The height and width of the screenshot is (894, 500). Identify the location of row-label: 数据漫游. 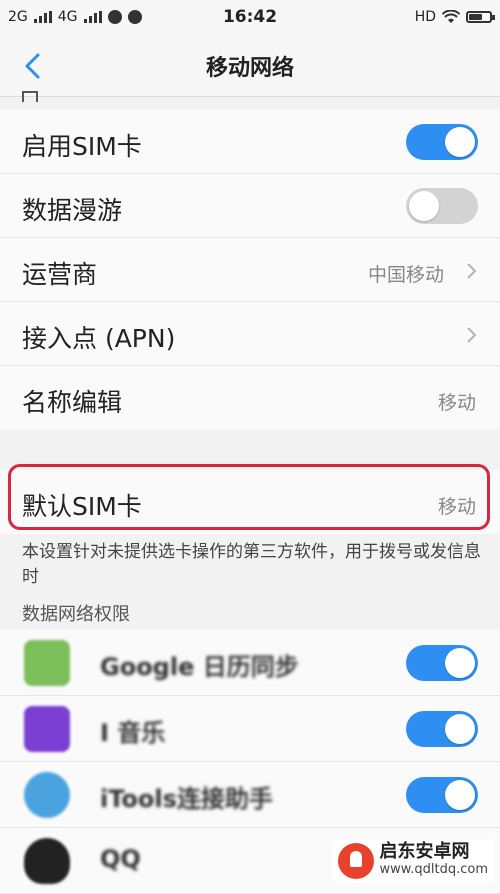
(72, 210).